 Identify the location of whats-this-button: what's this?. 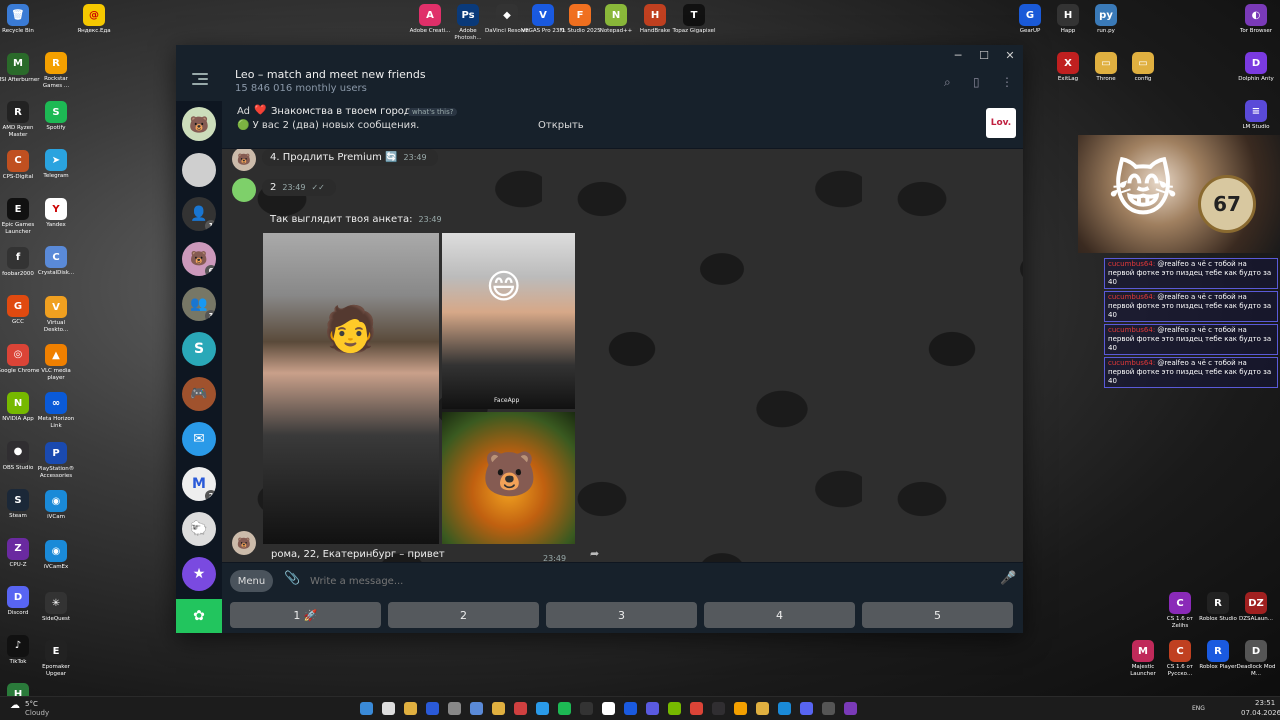
(433, 112).